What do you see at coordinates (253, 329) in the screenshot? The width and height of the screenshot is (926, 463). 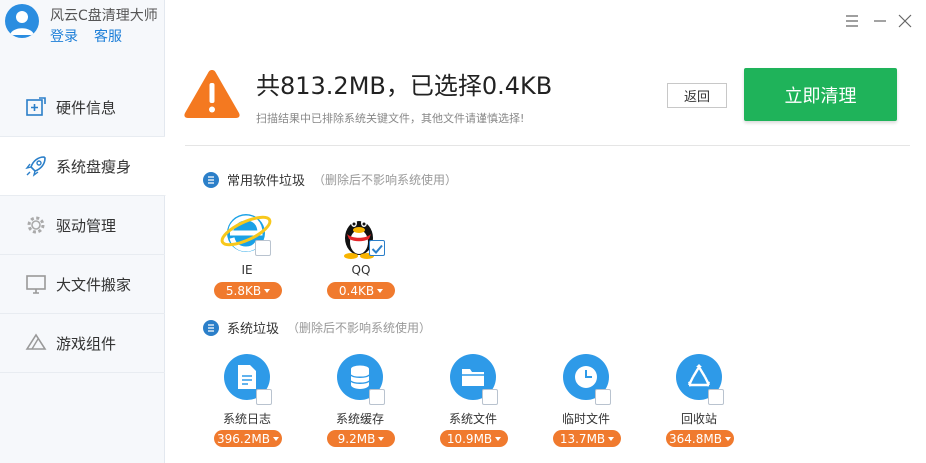 I see `section-title: 系统垃圾` at bounding box center [253, 329].